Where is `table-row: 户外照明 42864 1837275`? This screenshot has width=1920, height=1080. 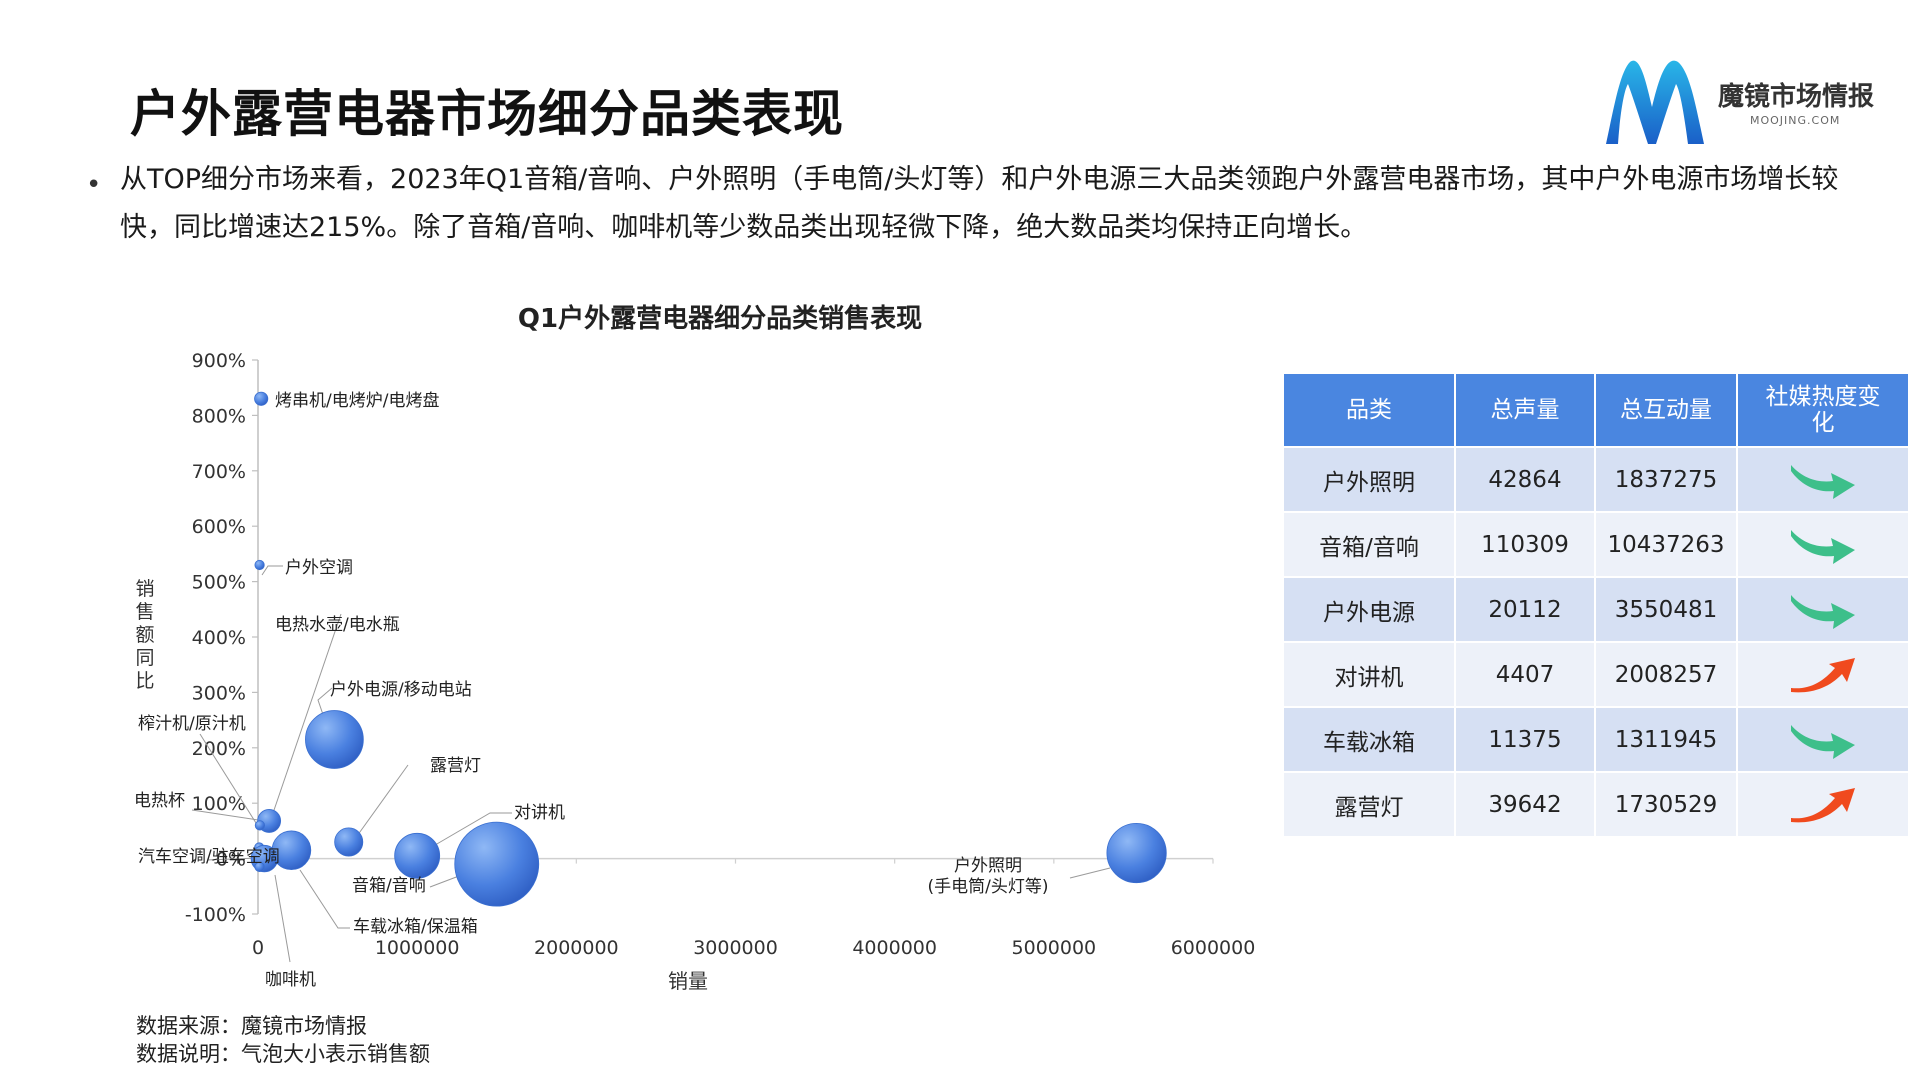
table-row: 户外照明 42864 1837275 is located at coordinates (1596, 479).